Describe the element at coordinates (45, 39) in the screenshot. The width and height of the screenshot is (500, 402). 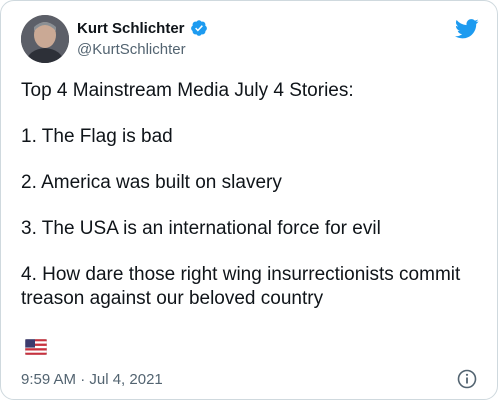
I see `avatar` at that location.